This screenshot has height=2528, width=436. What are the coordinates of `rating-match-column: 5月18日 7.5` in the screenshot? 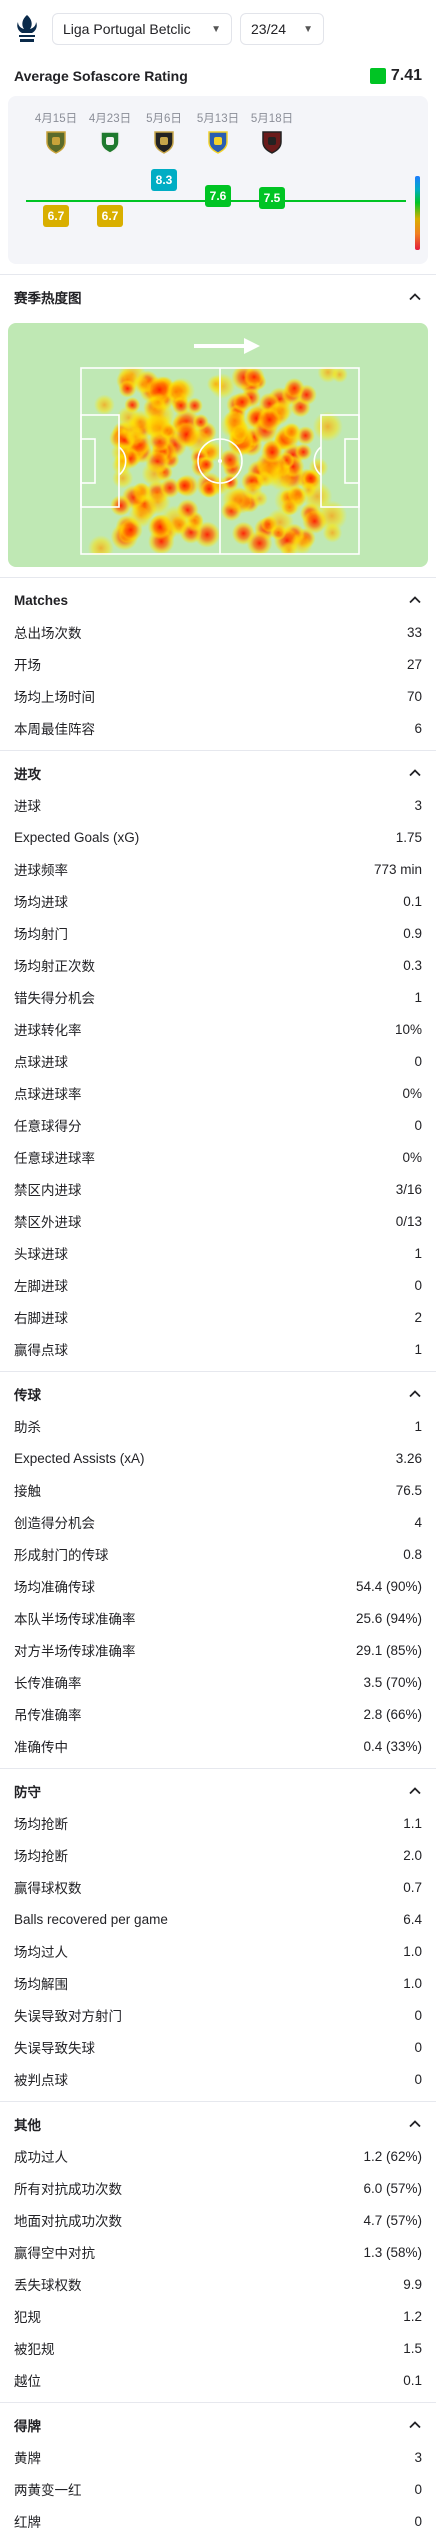 It's located at (272, 176).